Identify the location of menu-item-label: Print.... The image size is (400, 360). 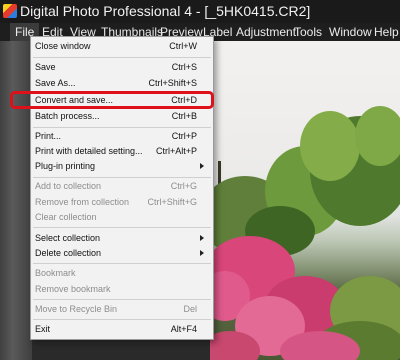
(48, 136).